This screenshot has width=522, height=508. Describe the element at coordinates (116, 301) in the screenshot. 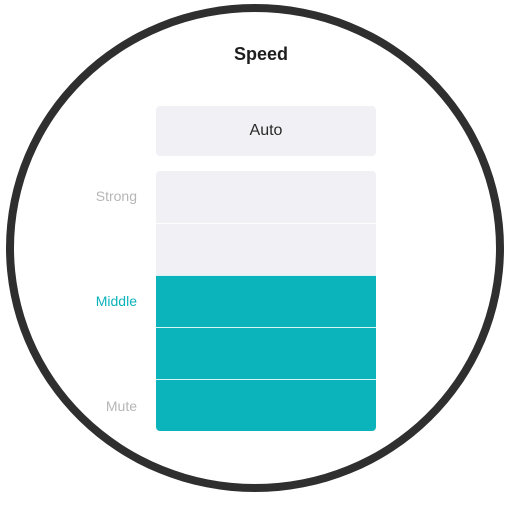

I see `level-label-middle: Middle` at that location.